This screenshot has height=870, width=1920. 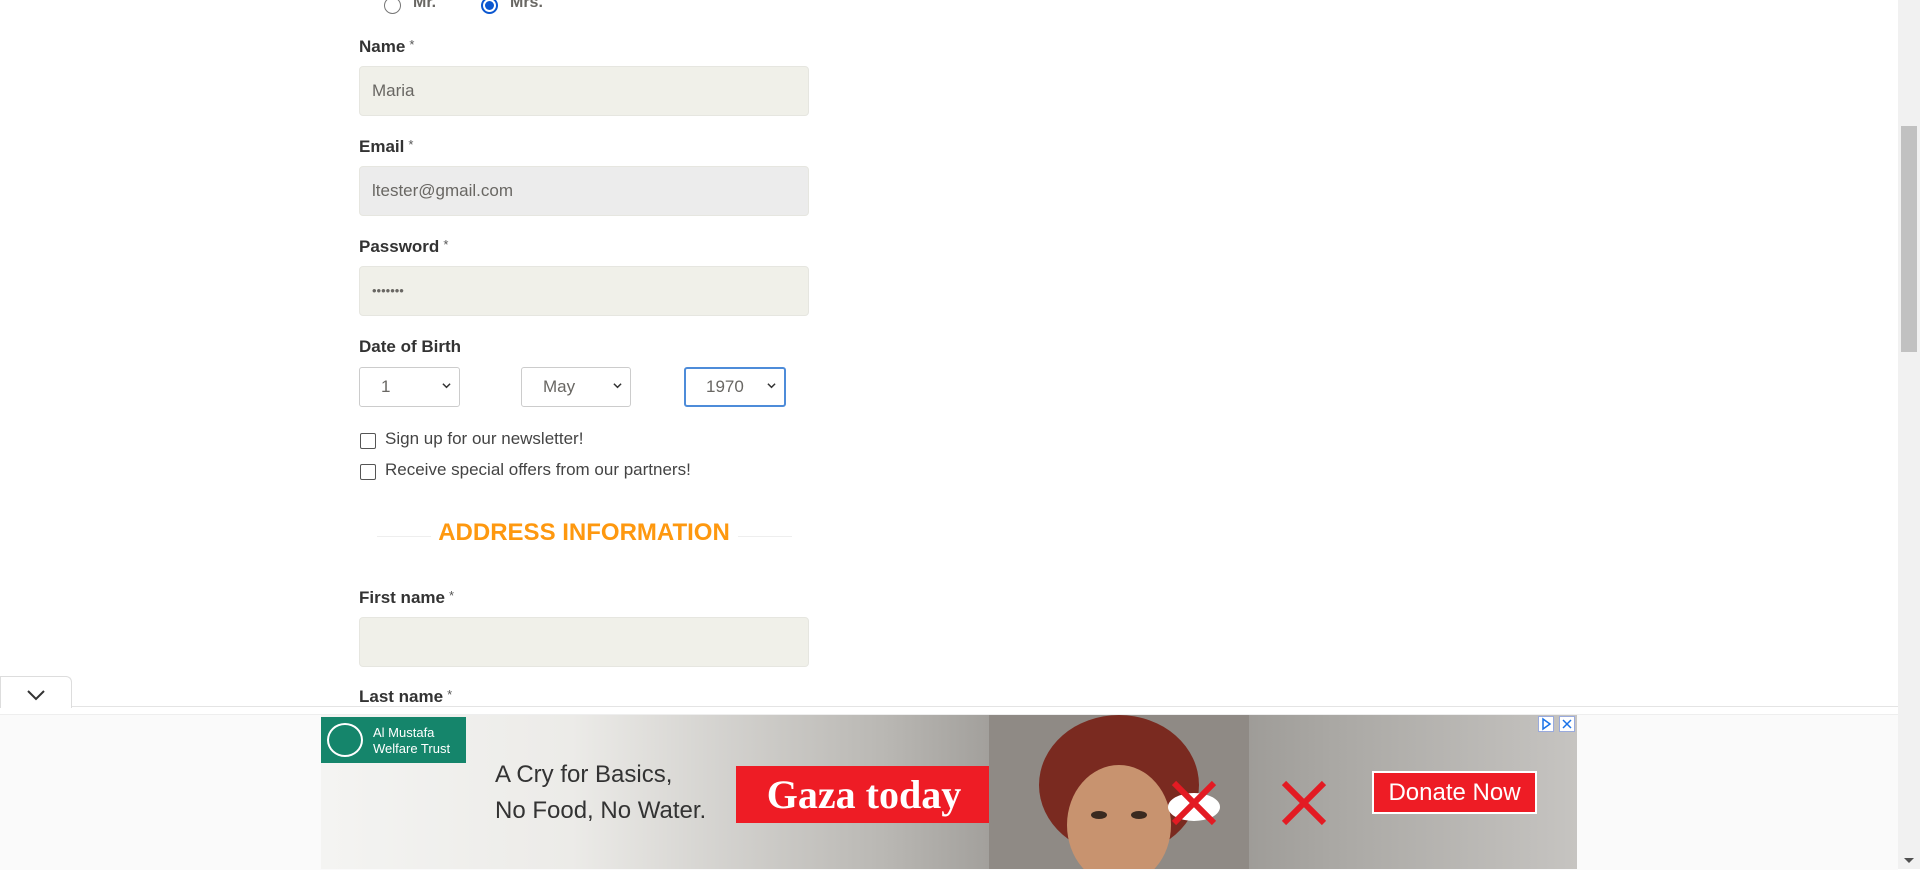 What do you see at coordinates (368, 441) in the screenshot?
I see `newsletter-checkbox` at bounding box center [368, 441].